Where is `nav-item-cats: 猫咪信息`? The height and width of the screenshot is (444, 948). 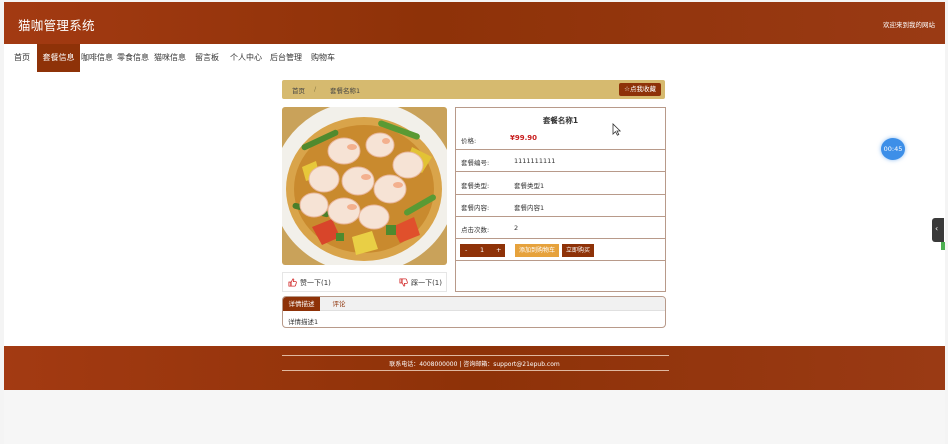
nav-item-cats: 猫咪信息 is located at coordinates (170, 58).